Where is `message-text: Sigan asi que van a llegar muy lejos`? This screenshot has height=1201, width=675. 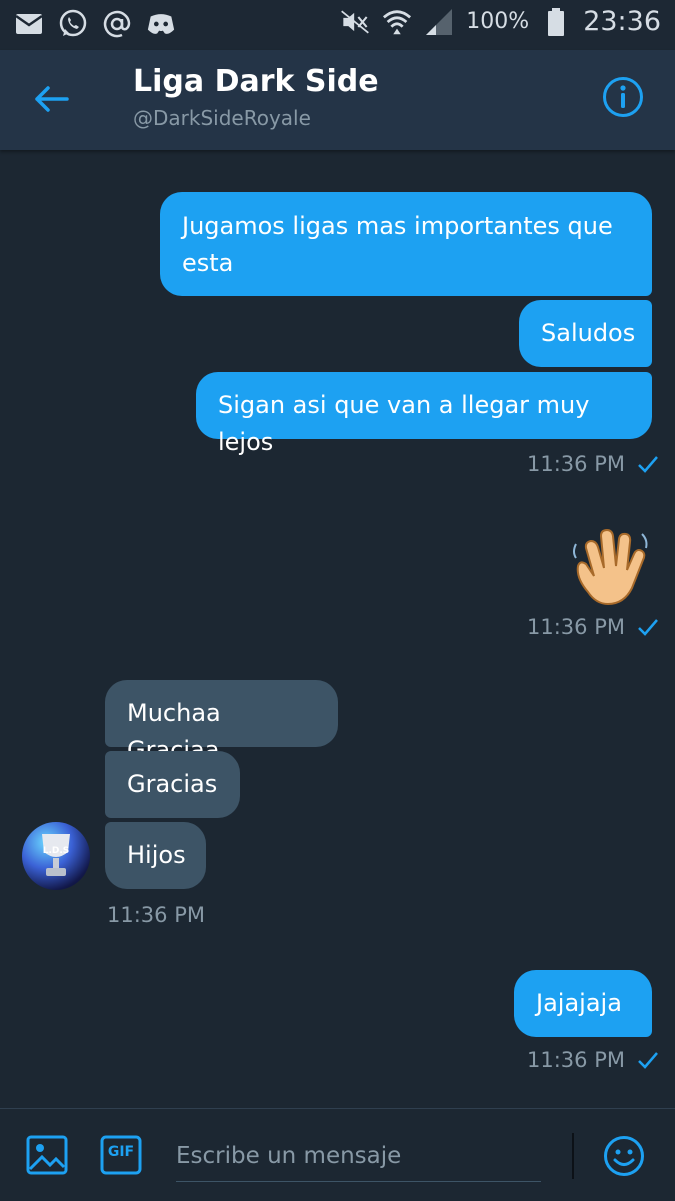 message-text: Sigan asi que van a llegar muy lejos is located at coordinates (404, 423).